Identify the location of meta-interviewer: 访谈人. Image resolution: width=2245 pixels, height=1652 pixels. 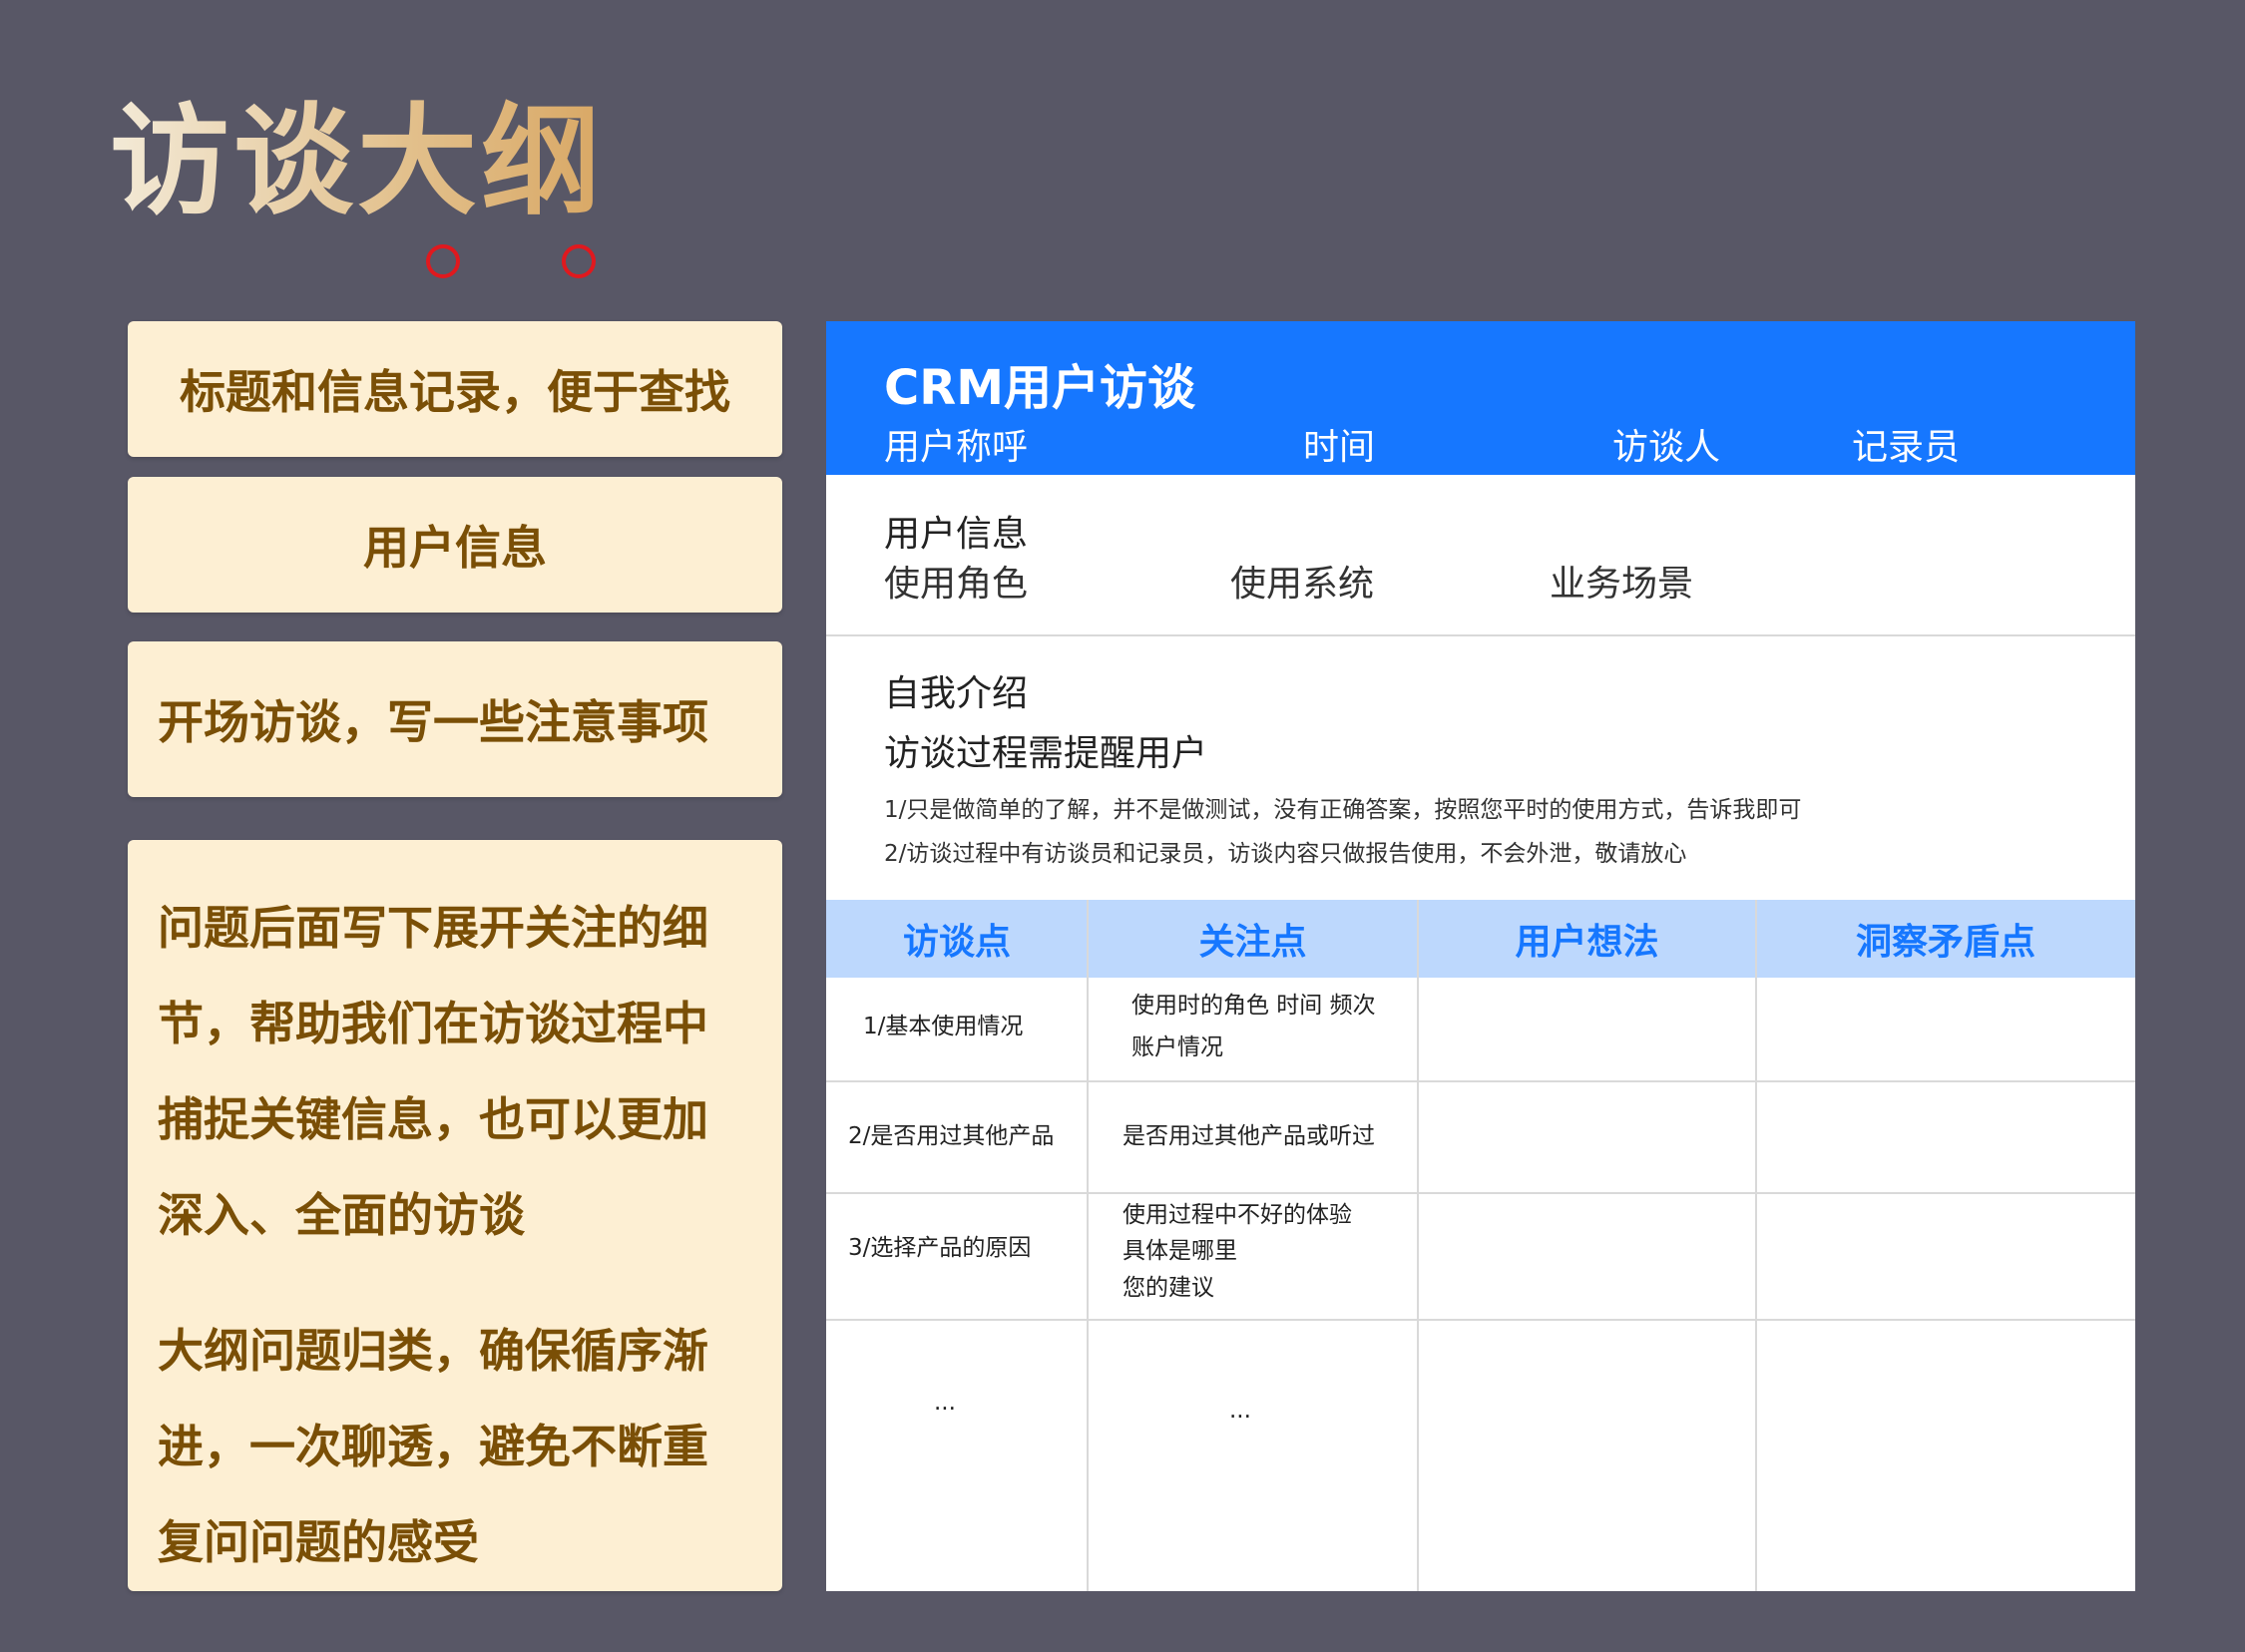
(1666, 447).